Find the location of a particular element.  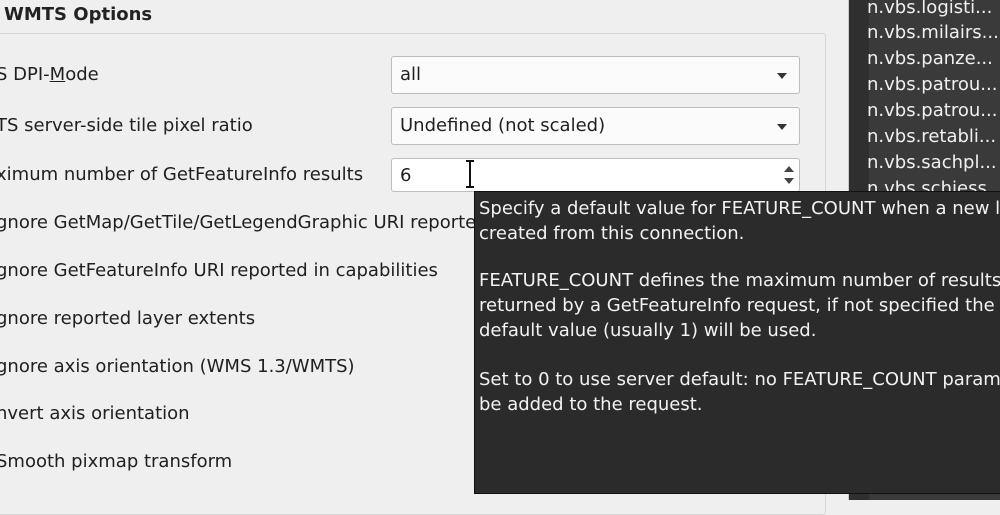

feature-count-spinbox: 6 is located at coordinates (595, 175).